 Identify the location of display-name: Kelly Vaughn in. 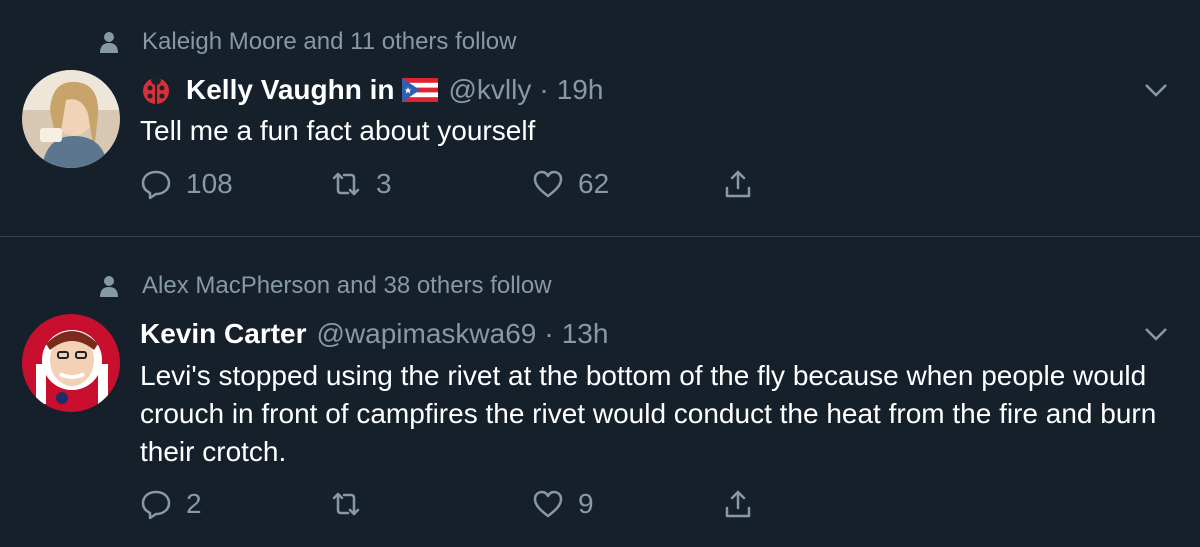
(290, 90).